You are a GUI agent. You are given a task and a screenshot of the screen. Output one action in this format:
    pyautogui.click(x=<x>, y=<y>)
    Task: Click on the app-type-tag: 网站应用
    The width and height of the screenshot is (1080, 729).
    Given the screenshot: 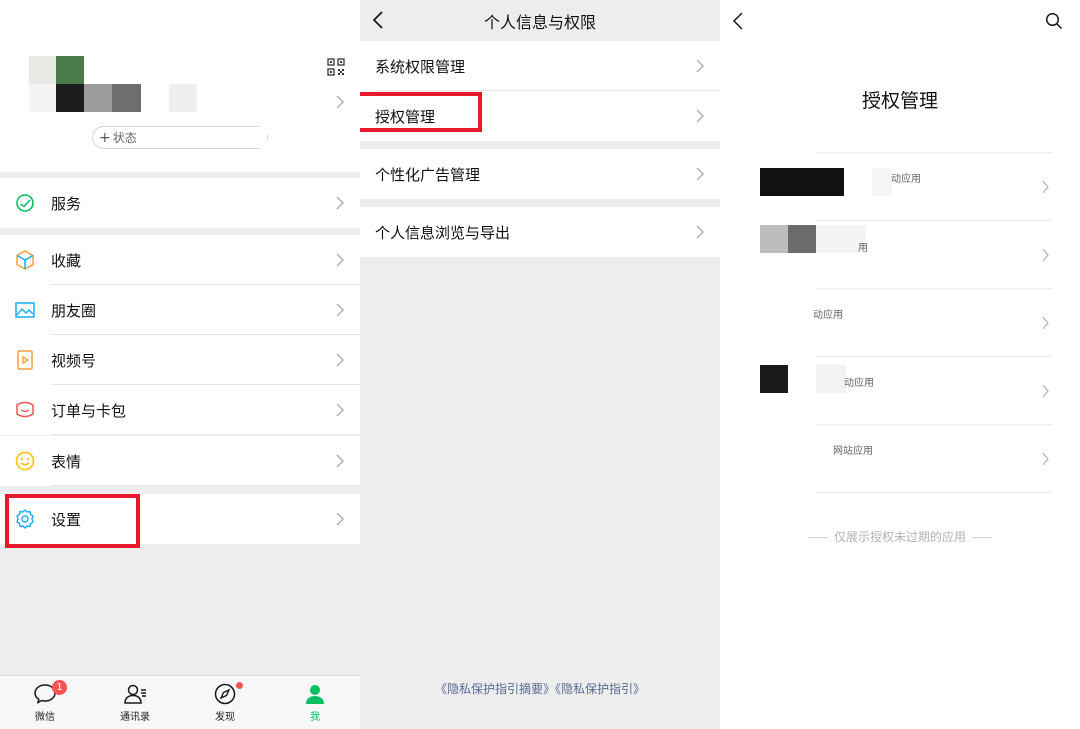 What is the action you would take?
    pyautogui.click(x=853, y=451)
    